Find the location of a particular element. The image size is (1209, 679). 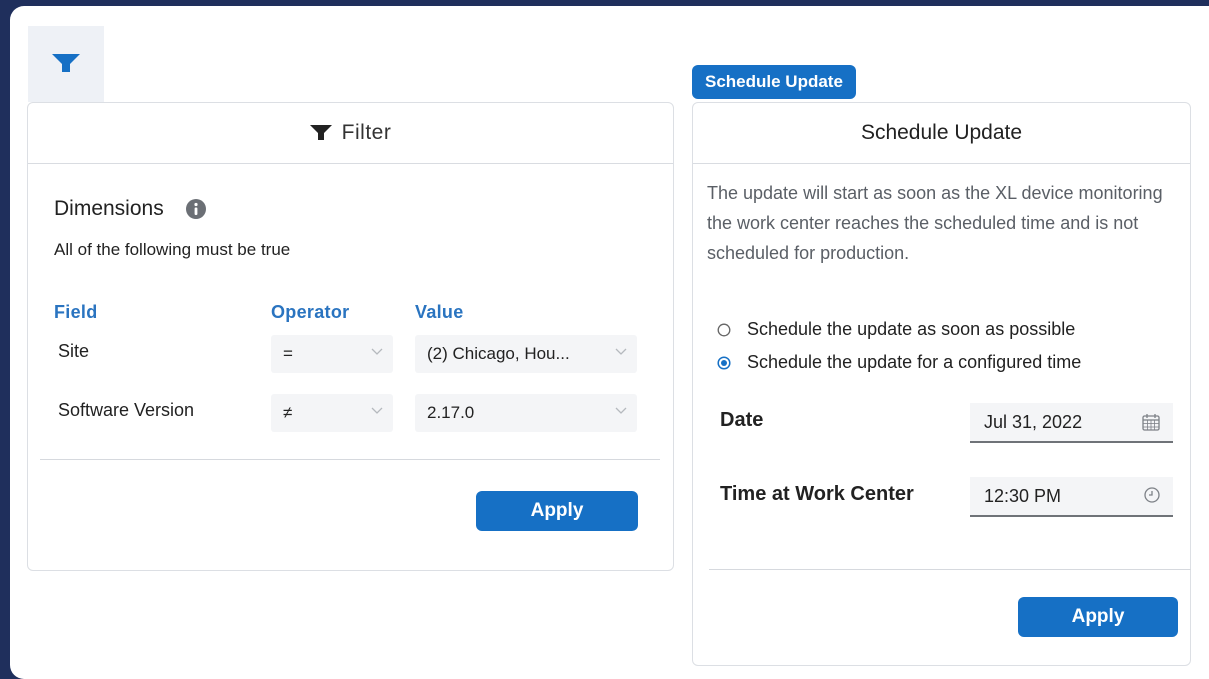

schedule-panel-header: Schedule Update is located at coordinates (941, 133).